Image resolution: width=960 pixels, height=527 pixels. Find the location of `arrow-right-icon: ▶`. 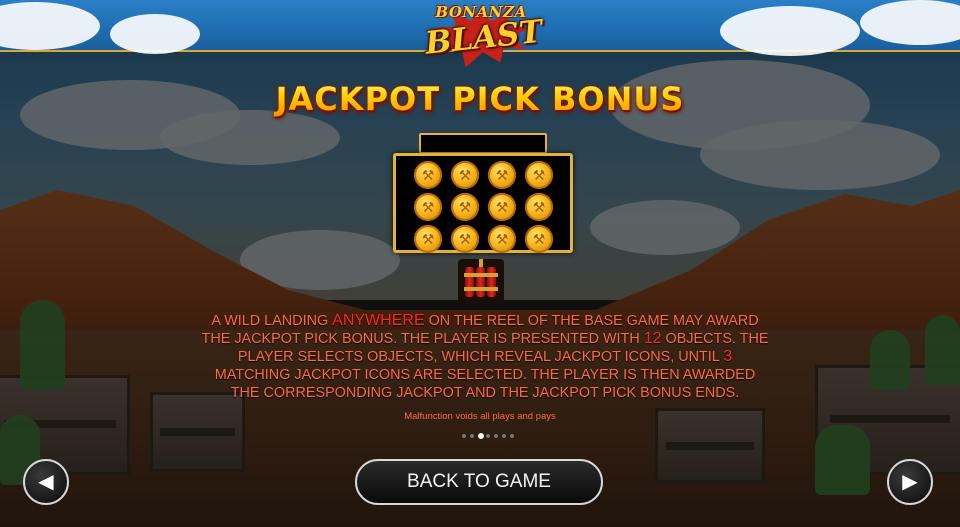

arrow-right-icon: ▶ is located at coordinates (910, 482).